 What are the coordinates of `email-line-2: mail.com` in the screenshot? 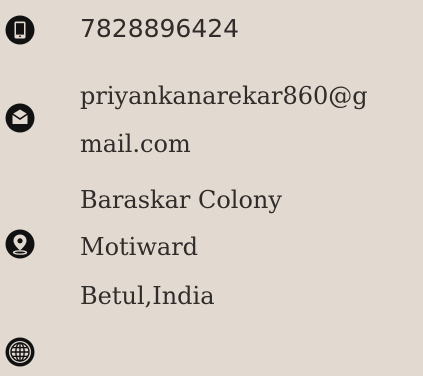 It's located at (135, 144).